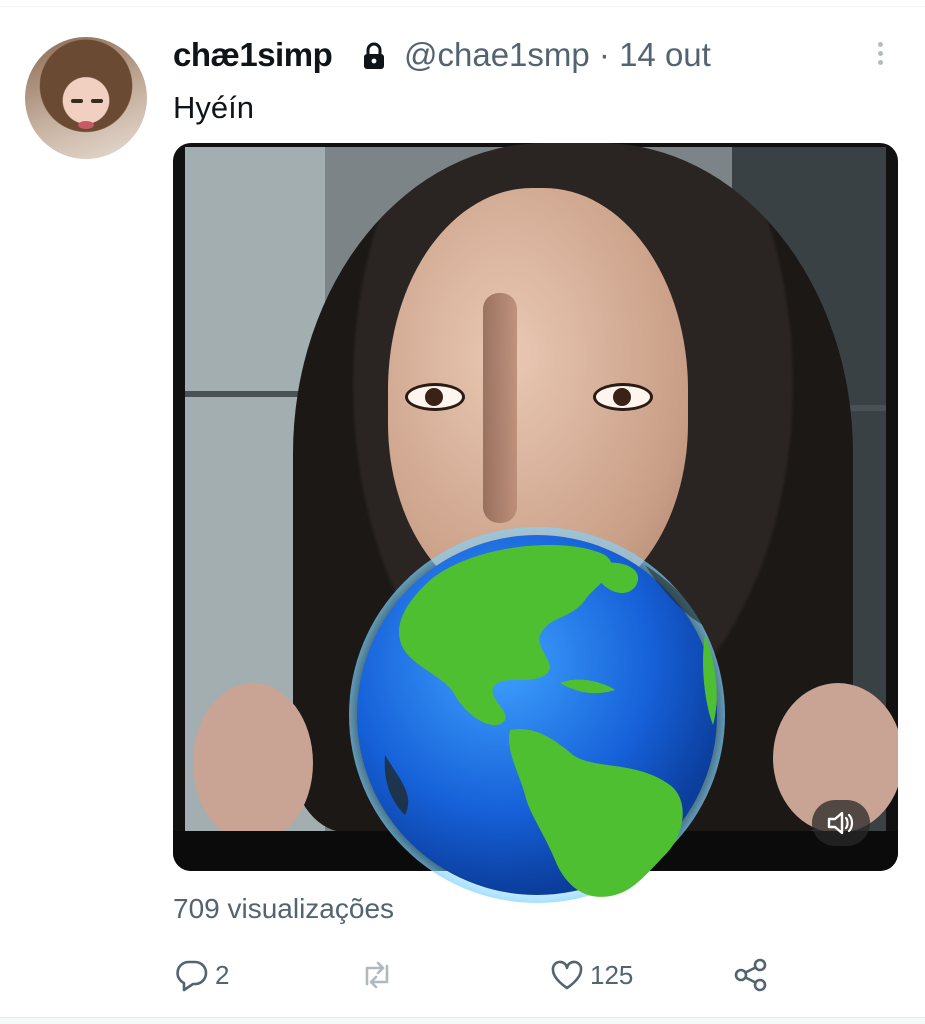 The width and height of the screenshot is (925, 1024). What do you see at coordinates (86, 98) in the screenshot?
I see `avatar` at bounding box center [86, 98].